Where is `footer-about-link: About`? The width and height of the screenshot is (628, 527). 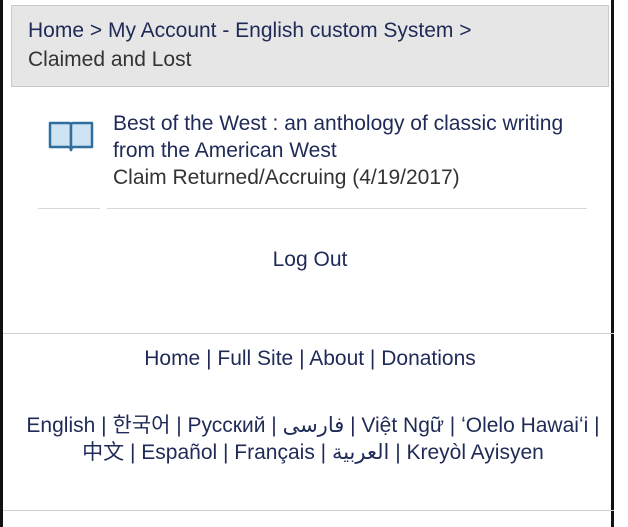 footer-about-link: About is located at coordinates (336, 358).